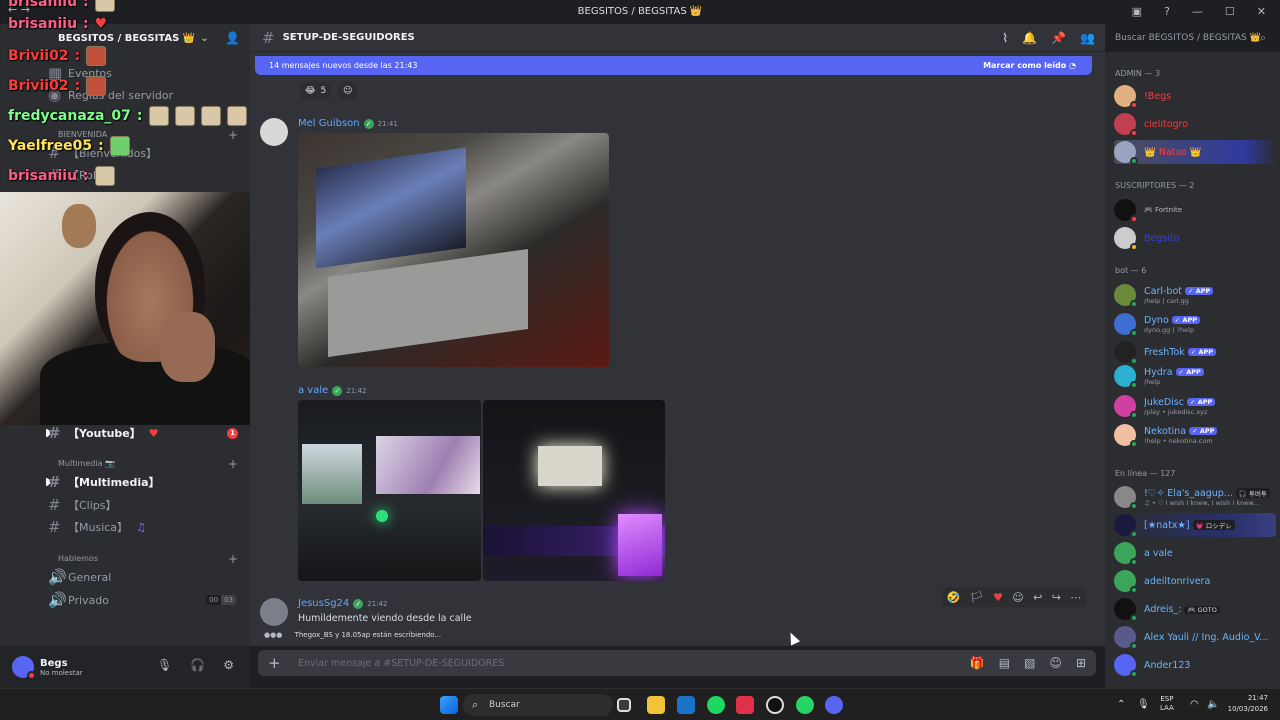 The height and width of the screenshot is (720, 1280). I want to click on app-tag: APP, so click(1206, 352).